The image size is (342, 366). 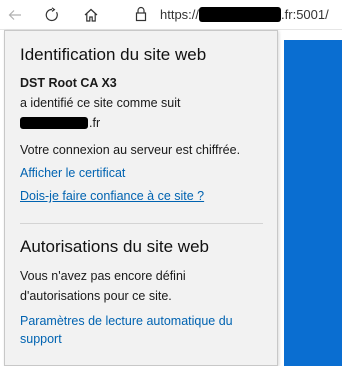 What do you see at coordinates (180, 14) in the screenshot?
I see `address-scheme: https://` at bounding box center [180, 14].